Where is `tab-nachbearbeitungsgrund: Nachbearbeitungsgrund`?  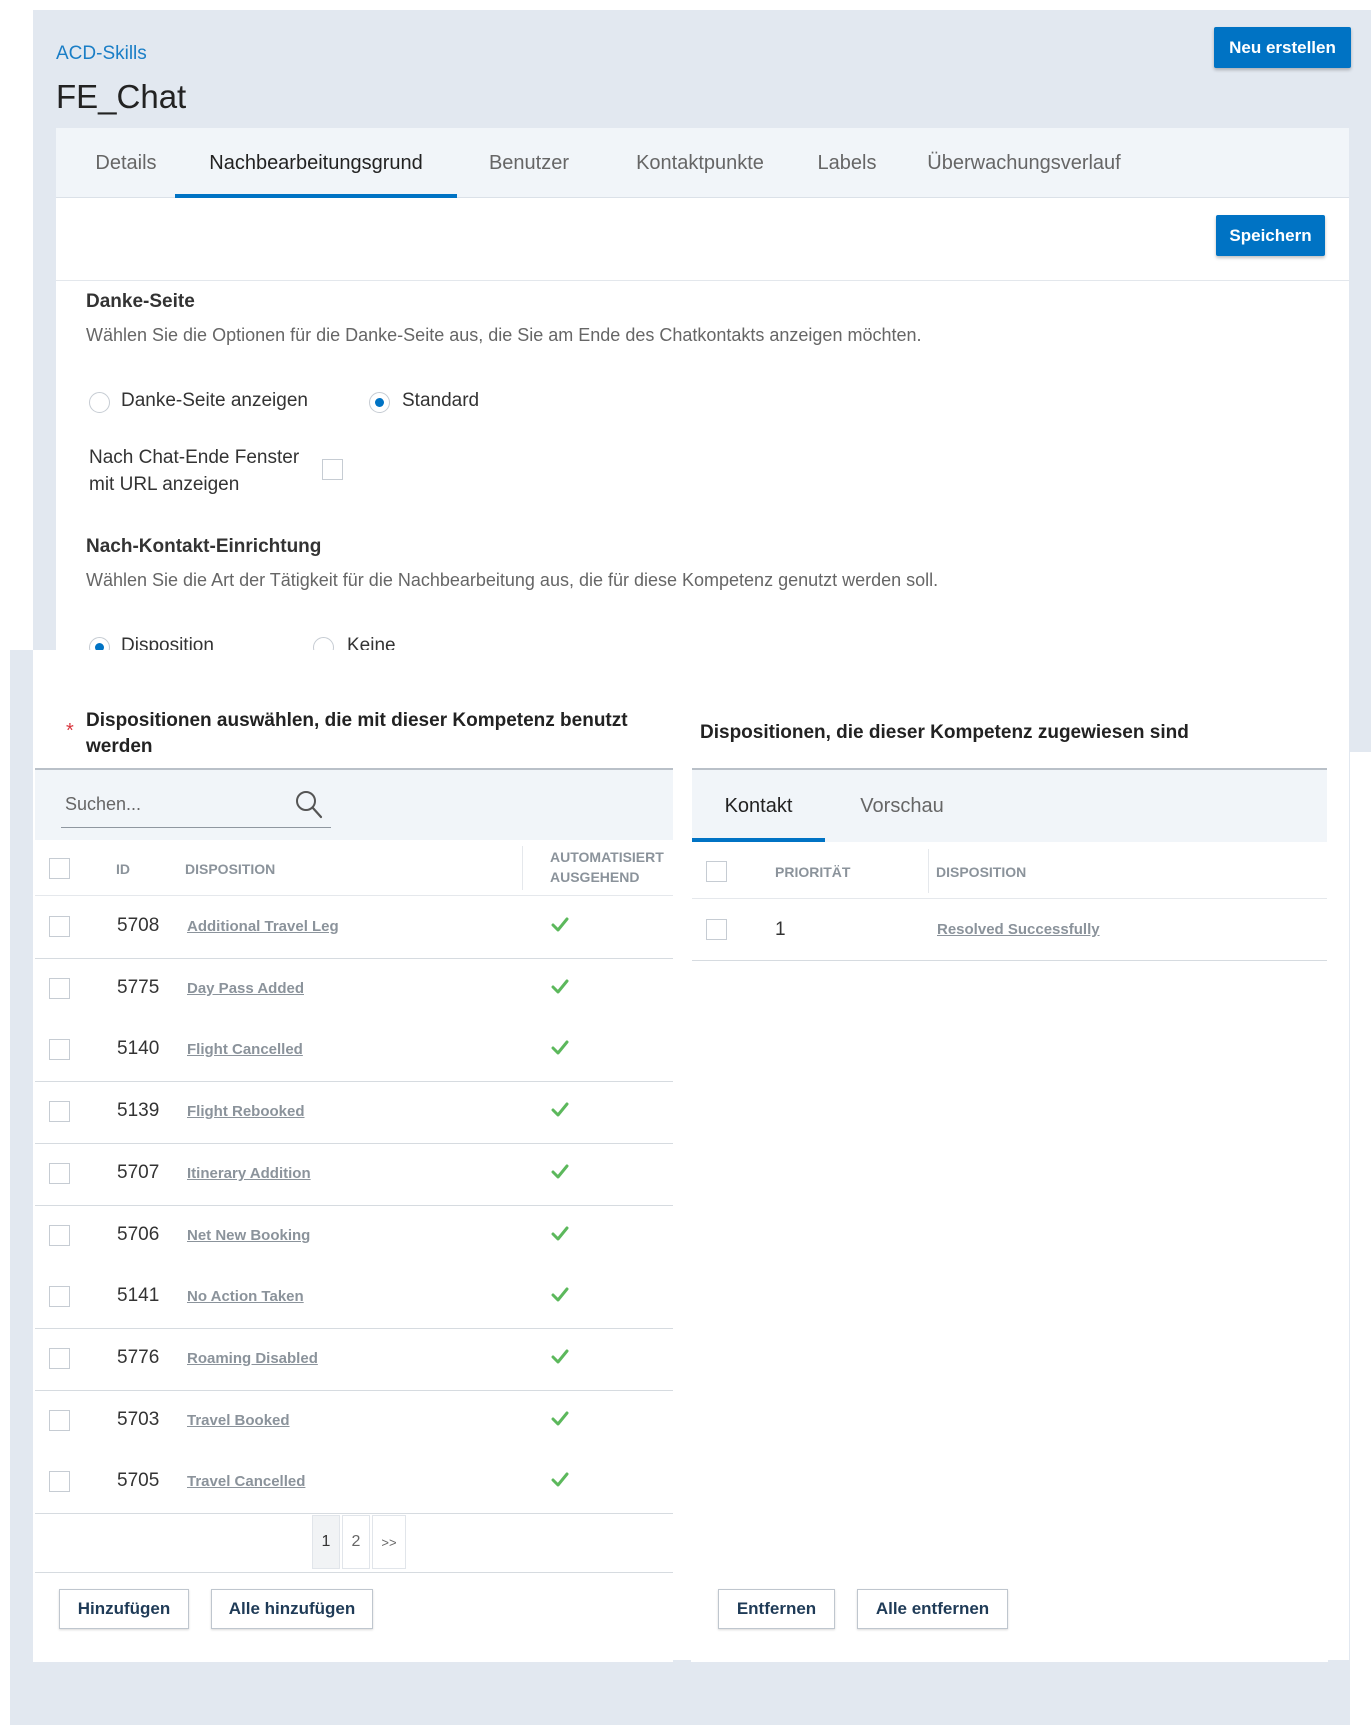 tab-nachbearbeitungsgrund: Nachbearbeitungsgrund is located at coordinates (316, 163).